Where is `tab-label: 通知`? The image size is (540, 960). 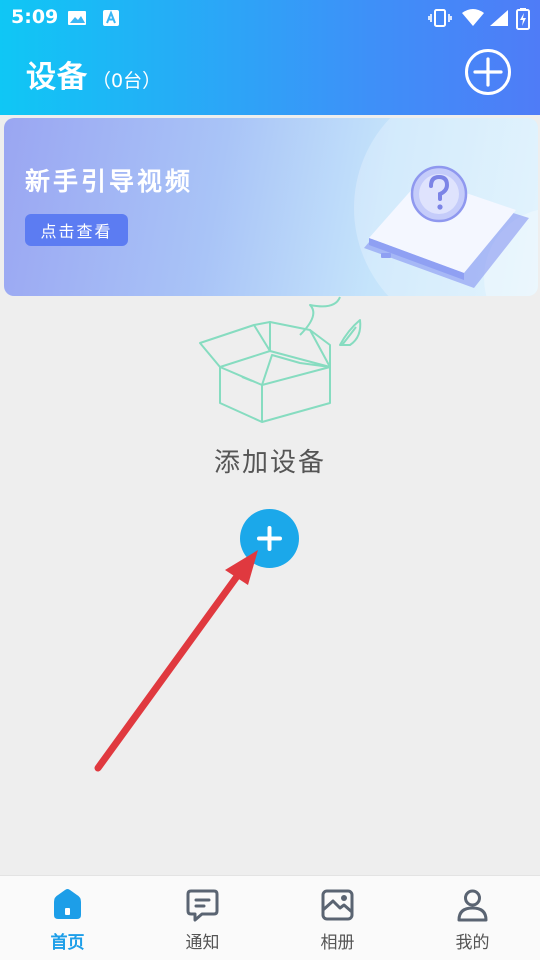
tab-label: 通知 is located at coordinates (202, 943).